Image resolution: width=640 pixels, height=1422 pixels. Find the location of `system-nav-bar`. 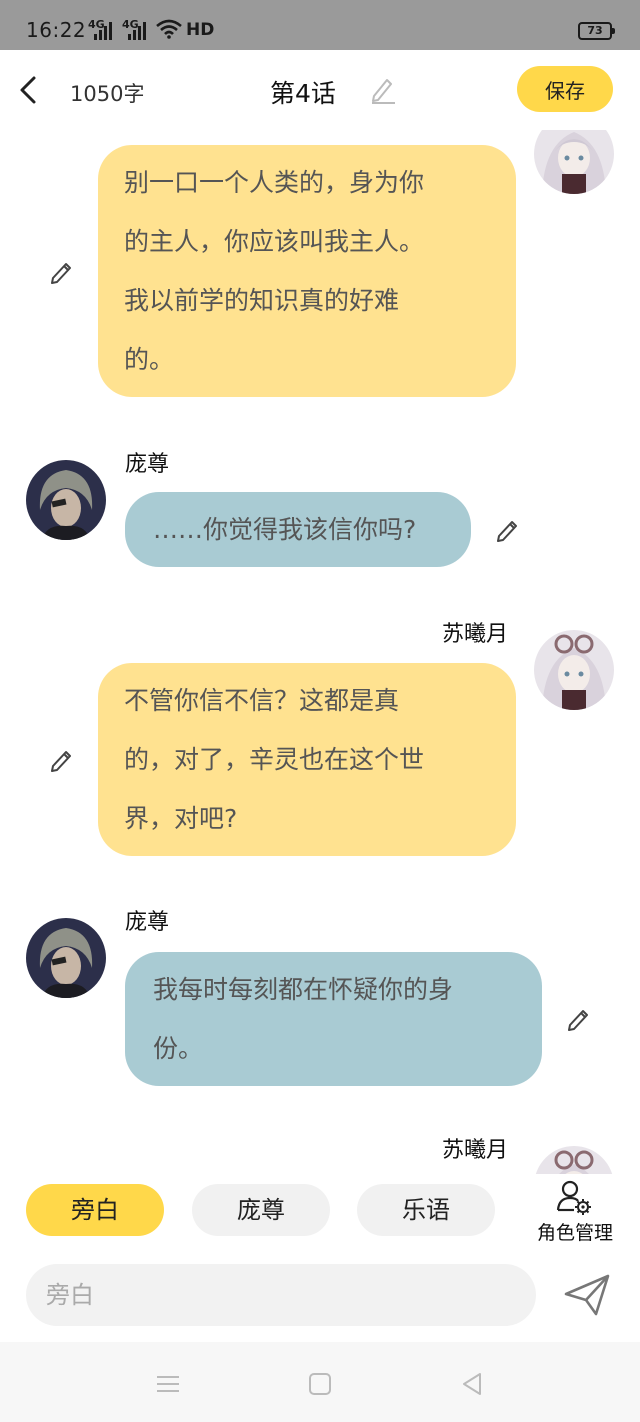

system-nav-bar is located at coordinates (320, 1382).